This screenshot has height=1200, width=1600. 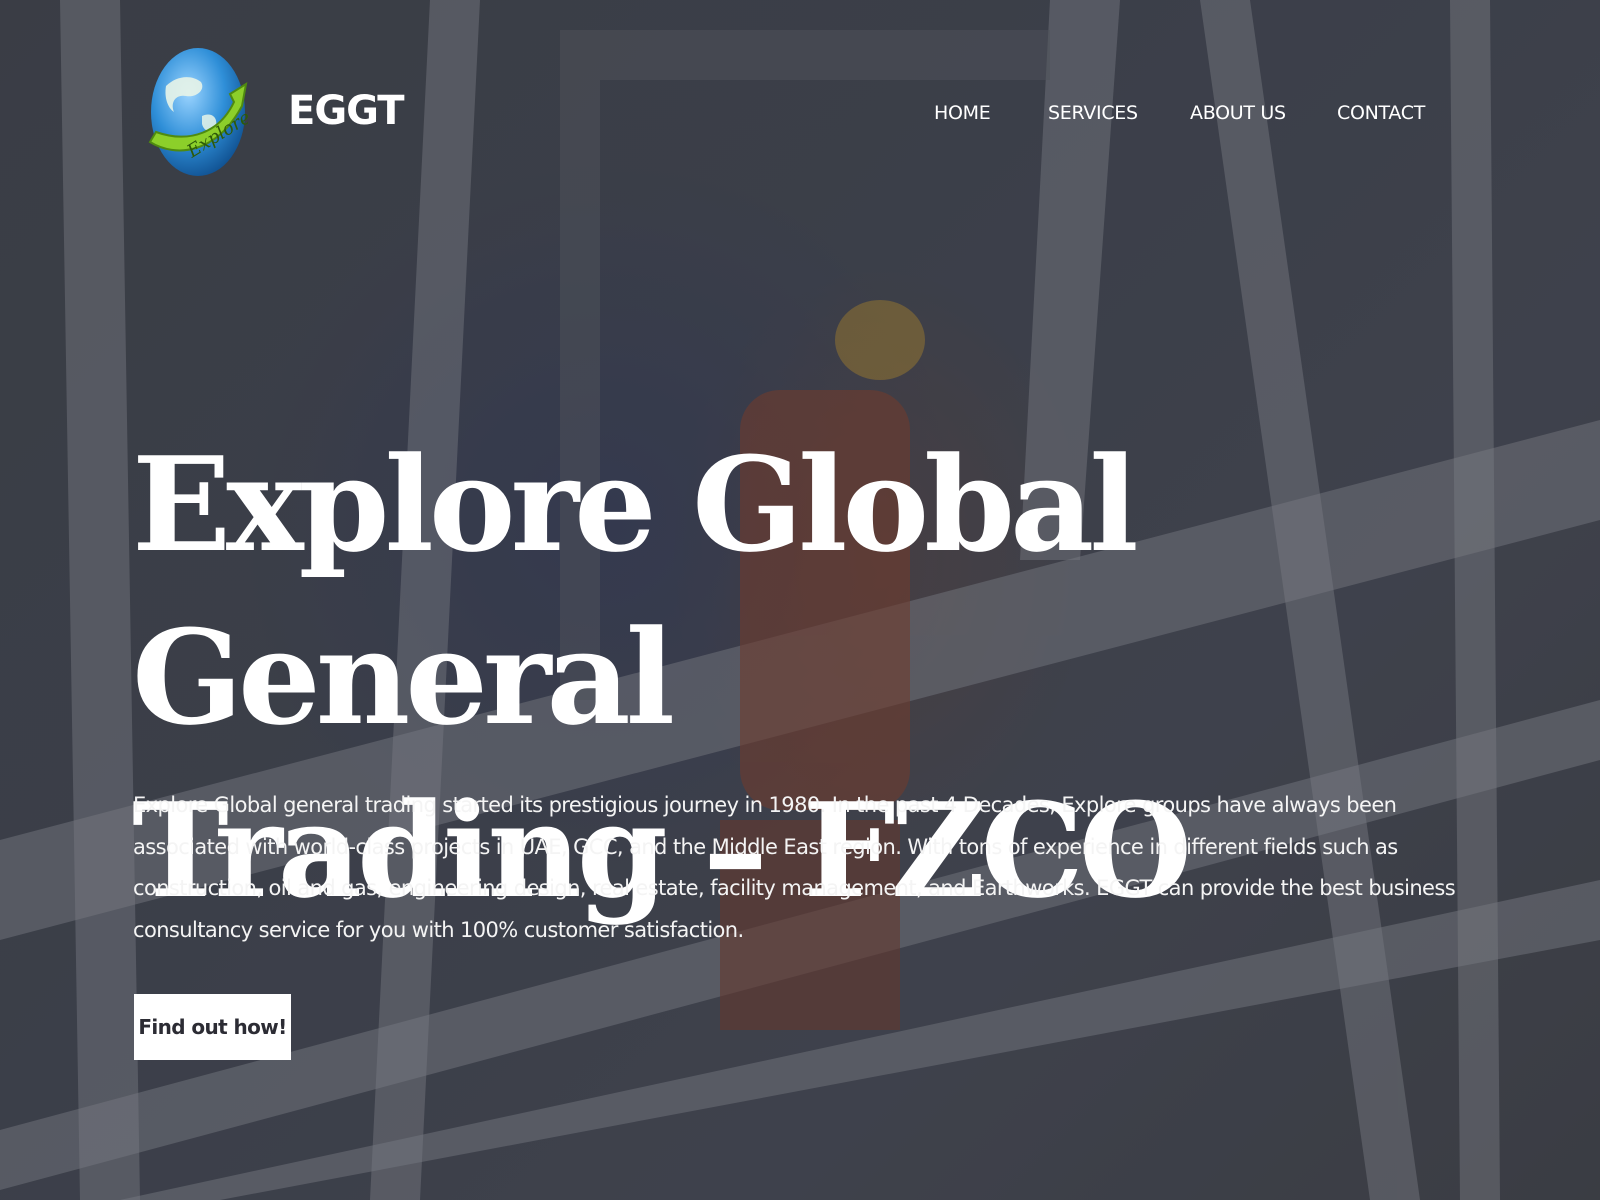 I want to click on find-out-how-button: Find out how!, so click(x=212, y=1027).